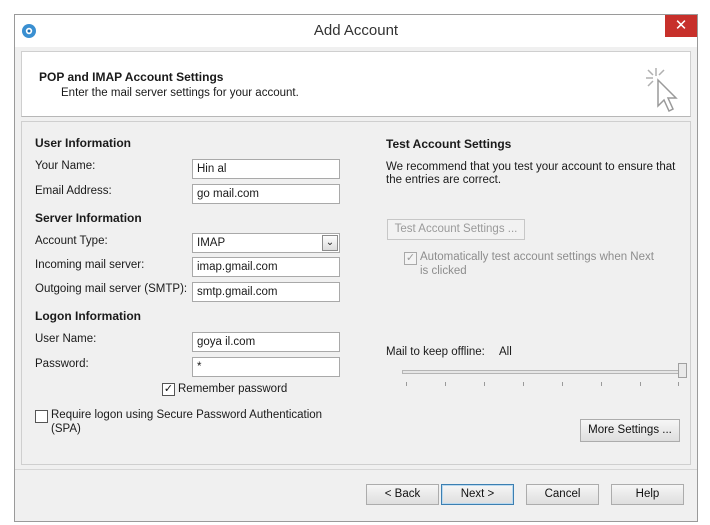 Image resolution: width=710 pixels, height=525 pixels. Describe the element at coordinates (266, 243) in the screenshot. I see `account-type-select: IMAP ⌄` at that location.